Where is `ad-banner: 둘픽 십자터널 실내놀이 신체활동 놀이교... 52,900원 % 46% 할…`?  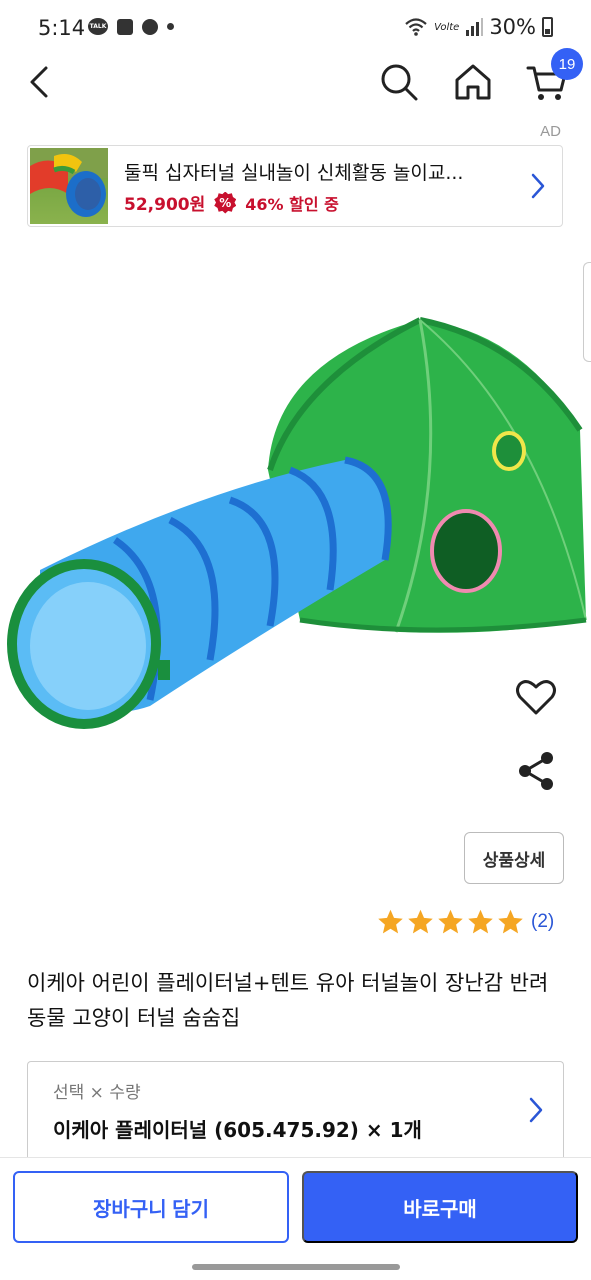 ad-banner: 둘픽 십자터널 실내놀이 신체활동 놀이교... 52,900원 % 46% 할… is located at coordinates (295, 186).